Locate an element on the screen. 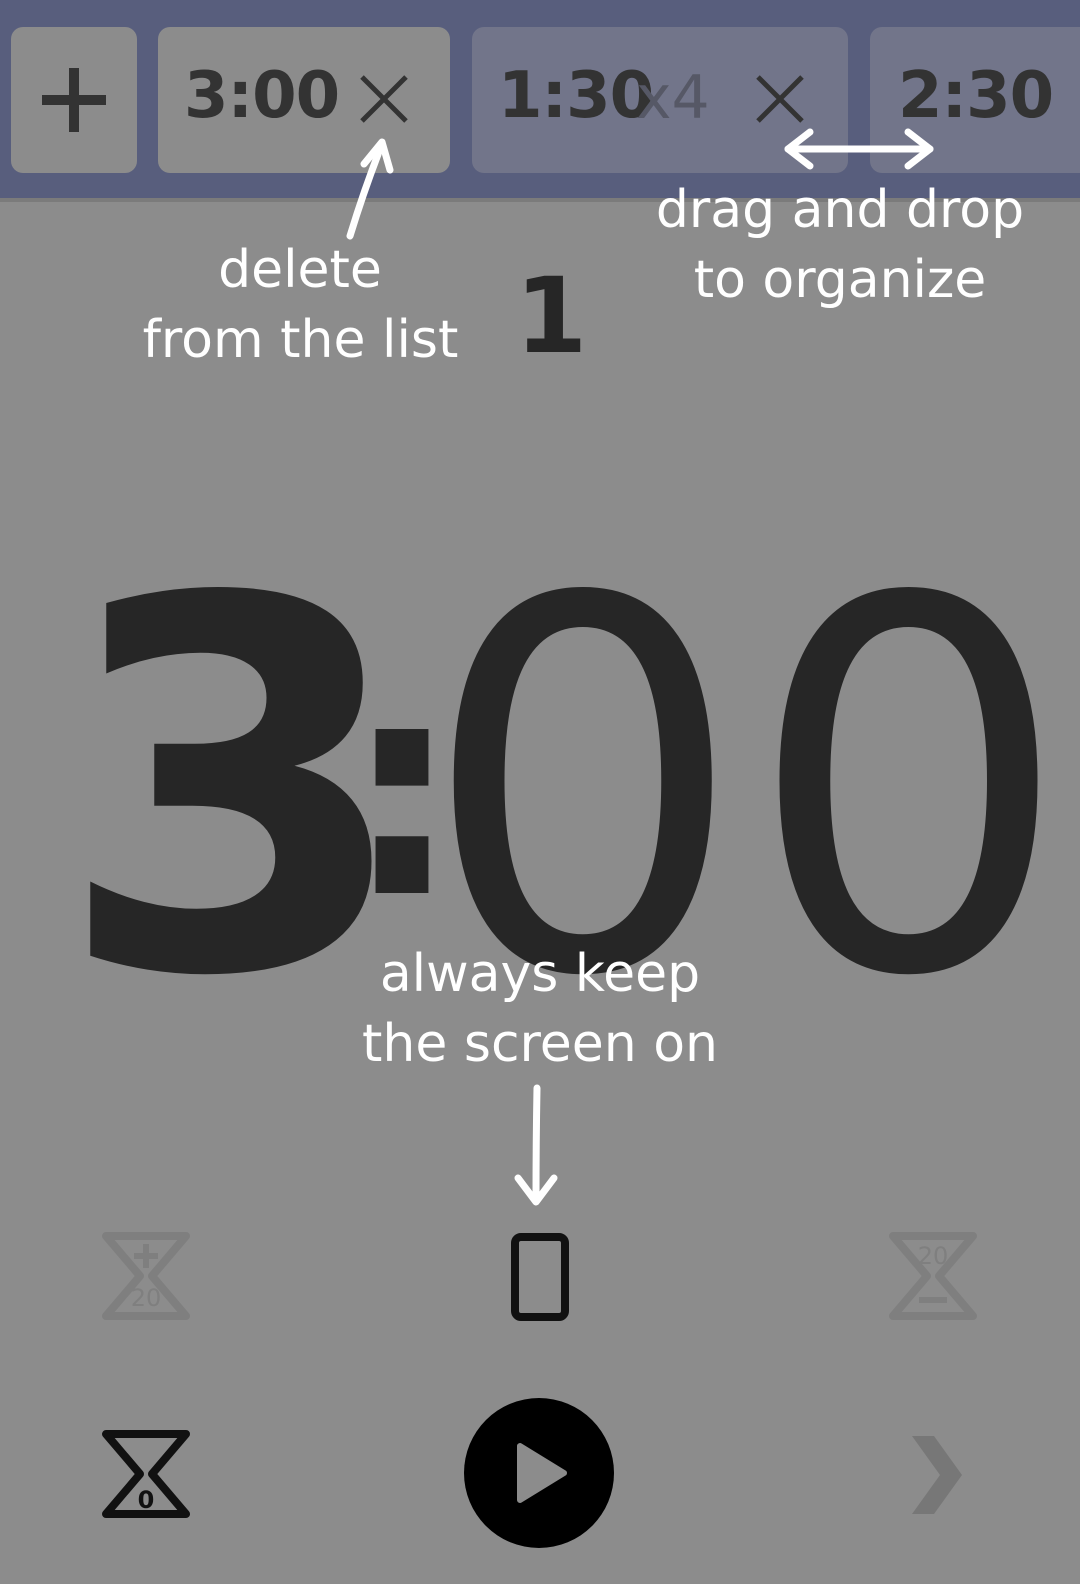 This screenshot has width=1080, height=1584. delete-annotation-line2: from the list is located at coordinates (300, 340).